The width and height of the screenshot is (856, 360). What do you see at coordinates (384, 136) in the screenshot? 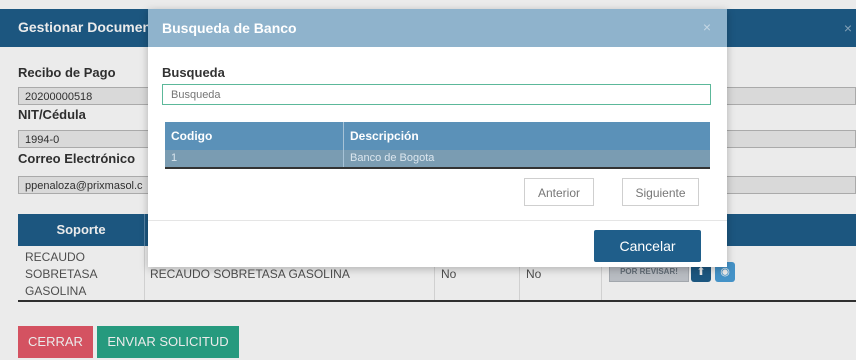
I see `header-descripcion: Descripción` at bounding box center [384, 136].